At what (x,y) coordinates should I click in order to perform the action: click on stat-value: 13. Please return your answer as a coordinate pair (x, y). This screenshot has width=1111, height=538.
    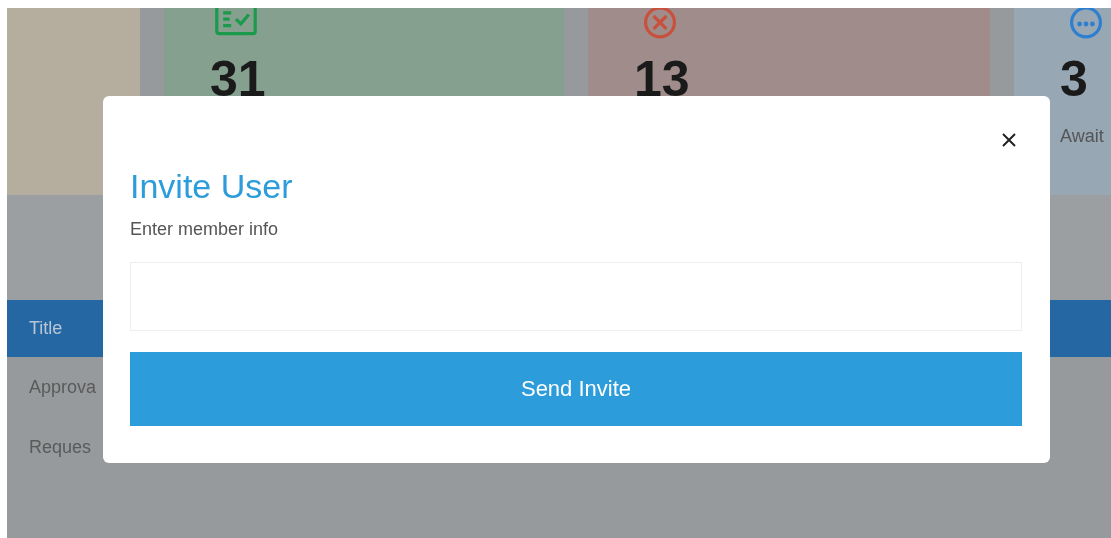
    Looking at the image, I should click on (662, 79).